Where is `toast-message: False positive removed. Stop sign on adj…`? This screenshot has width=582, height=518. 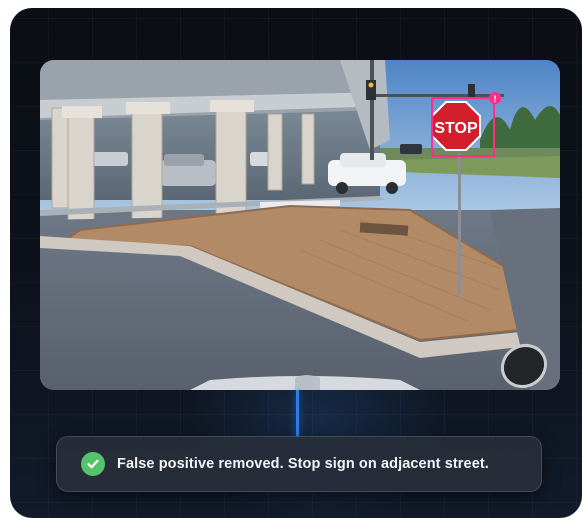
toast-message: False positive removed. Stop sign on adj… is located at coordinates (303, 464).